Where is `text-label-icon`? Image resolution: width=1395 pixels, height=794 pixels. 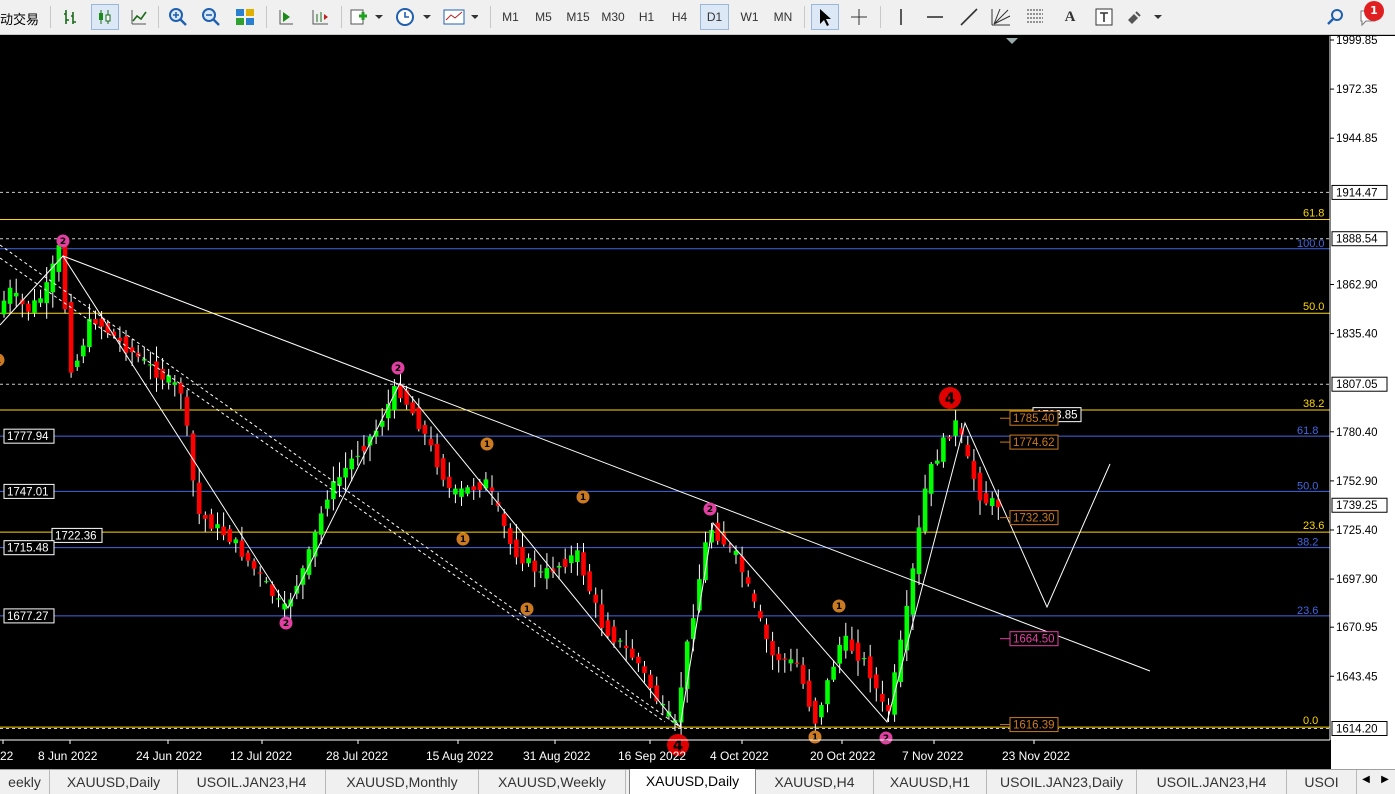
text-label-icon is located at coordinates (1104, 17).